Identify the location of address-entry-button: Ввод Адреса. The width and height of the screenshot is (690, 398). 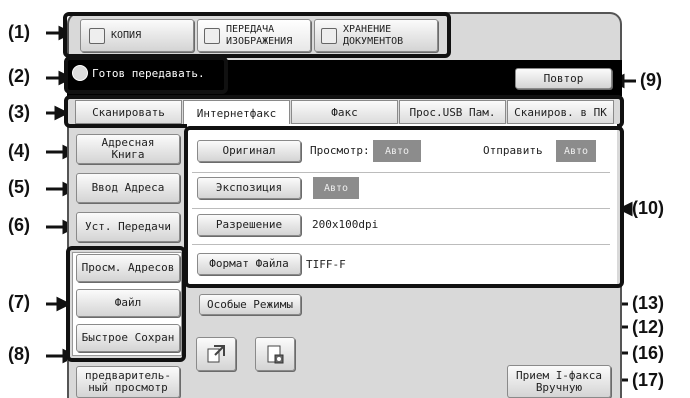
(128, 188).